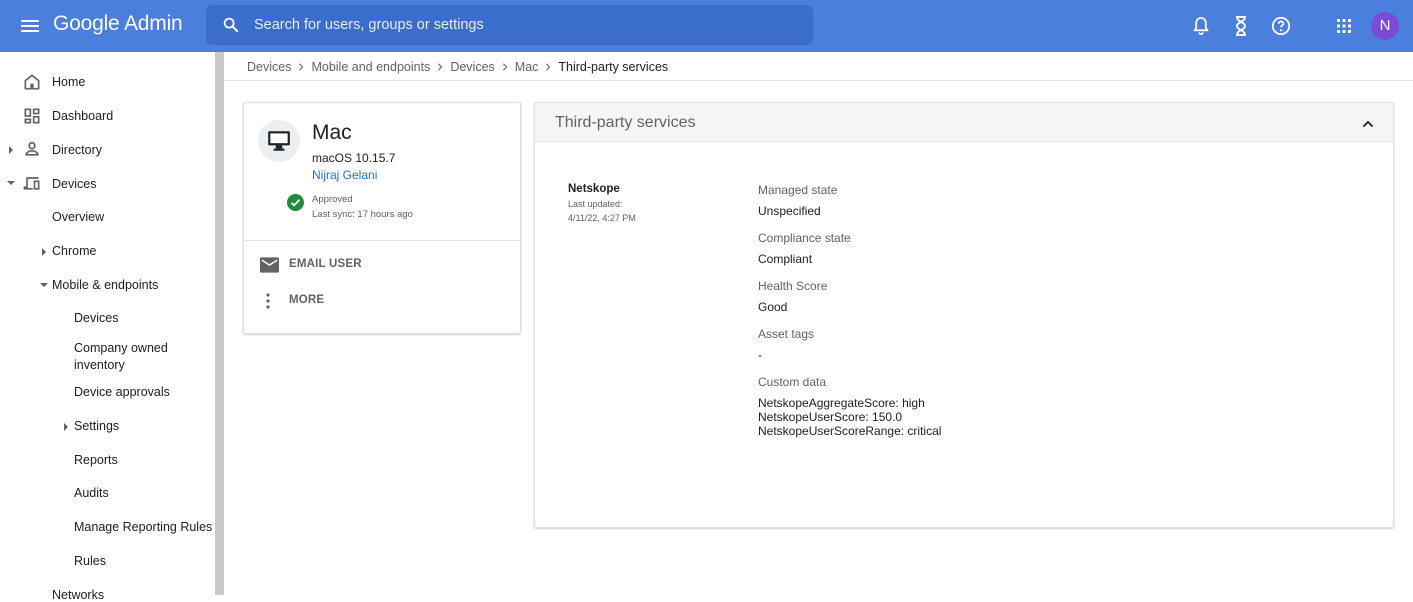  Describe the element at coordinates (1201, 26) in the screenshot. I see `notifications-bell-icon` at that location.